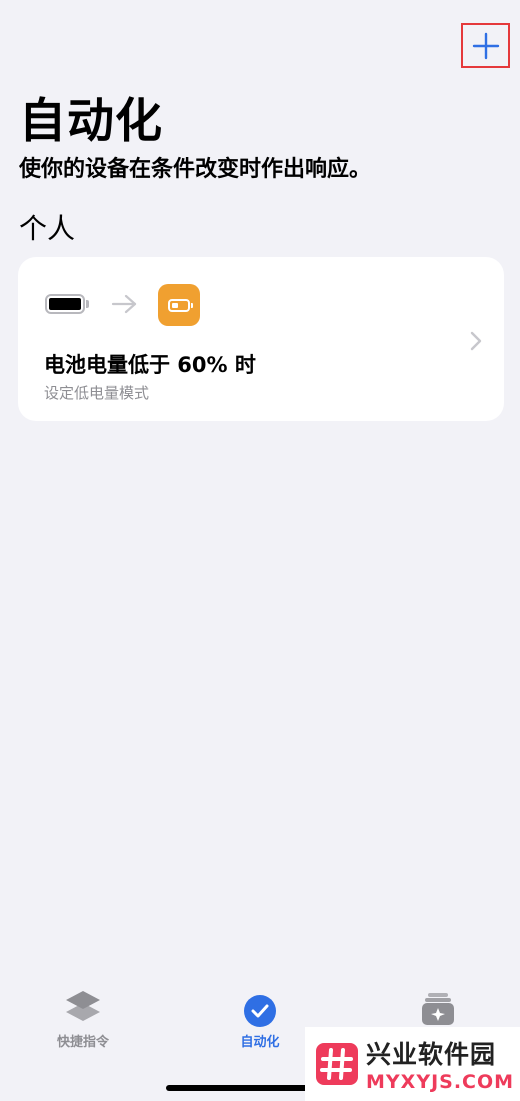 Image resolution: width=520 pixels, height=1101 pixels. I want to click on tab-shortcuts: 快捷指令, so click(83, 1017).